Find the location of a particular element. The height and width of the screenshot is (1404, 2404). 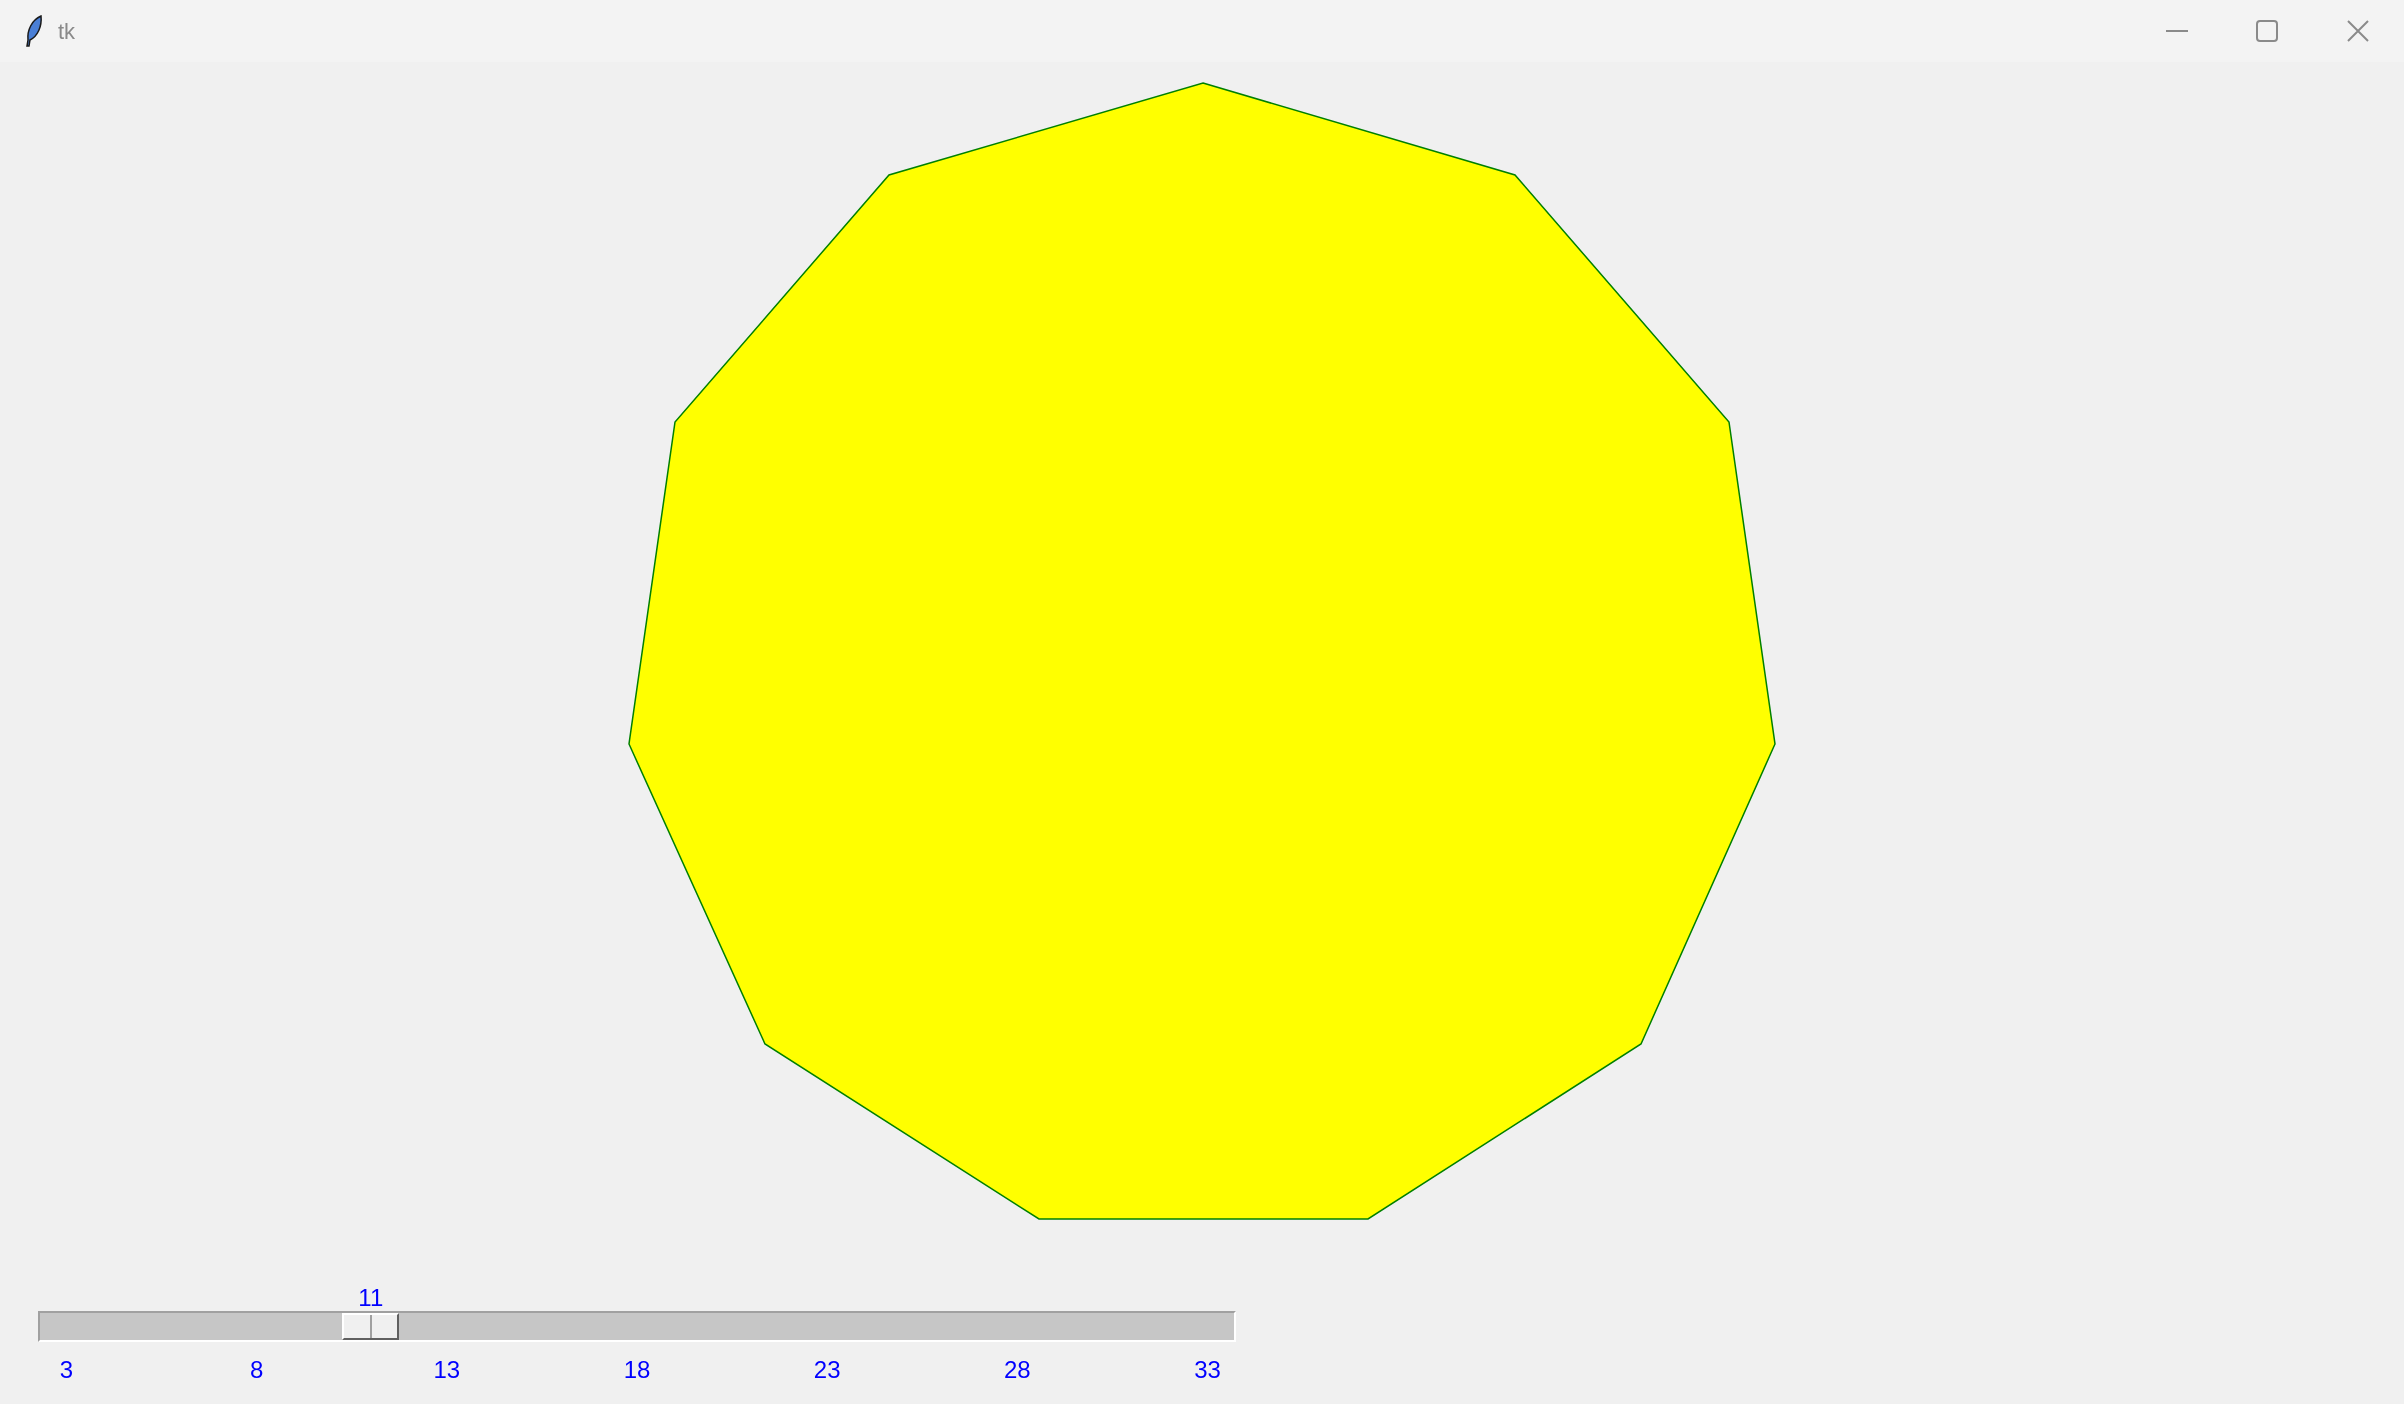

tick-label: 23 is located at coordinates (827, 1370).